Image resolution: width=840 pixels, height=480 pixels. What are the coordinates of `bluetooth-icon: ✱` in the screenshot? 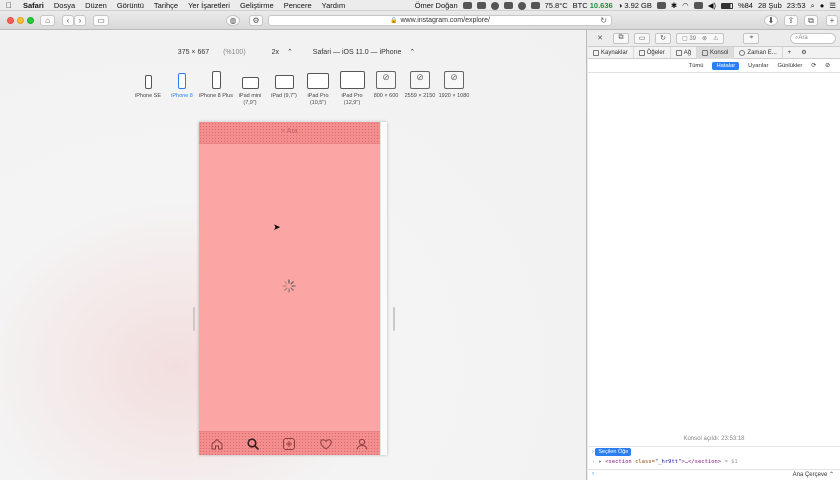 It's located at (674, 5).